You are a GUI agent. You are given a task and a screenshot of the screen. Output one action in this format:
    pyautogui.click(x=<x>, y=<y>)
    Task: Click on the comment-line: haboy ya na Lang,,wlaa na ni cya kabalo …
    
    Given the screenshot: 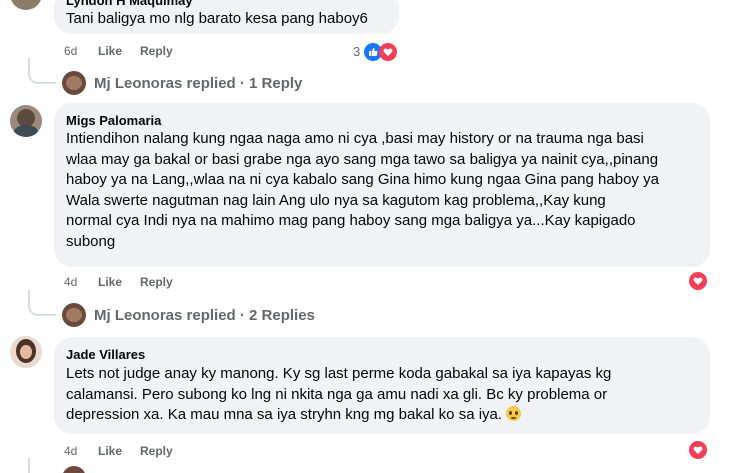 What is the action you would take?
    pyautogui.click(x=362, y=179)
    